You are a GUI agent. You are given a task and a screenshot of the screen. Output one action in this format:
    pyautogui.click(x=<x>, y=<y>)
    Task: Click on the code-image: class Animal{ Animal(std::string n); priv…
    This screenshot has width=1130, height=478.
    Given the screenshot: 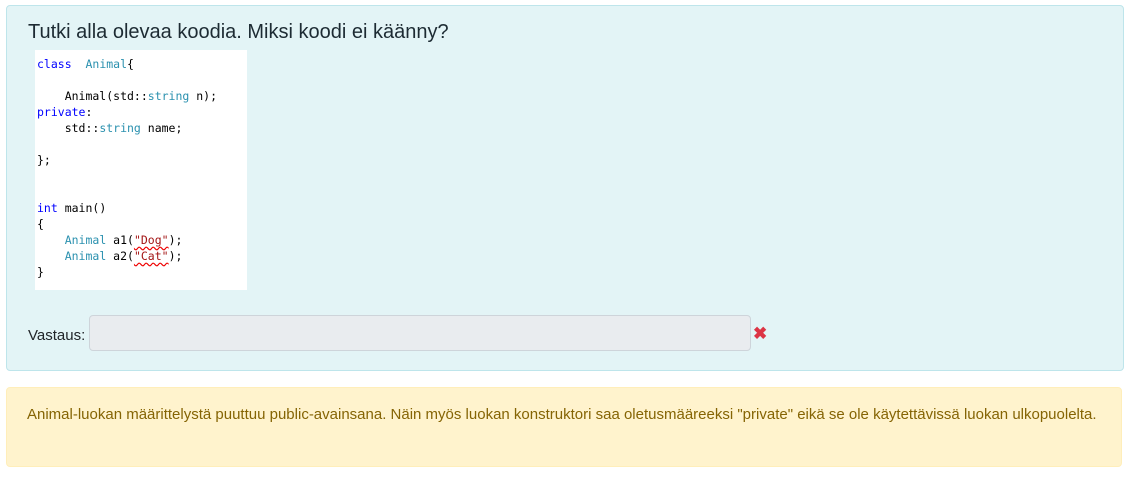 What is the action you would take?
    pyautogui.click(x=141, y=170)
    